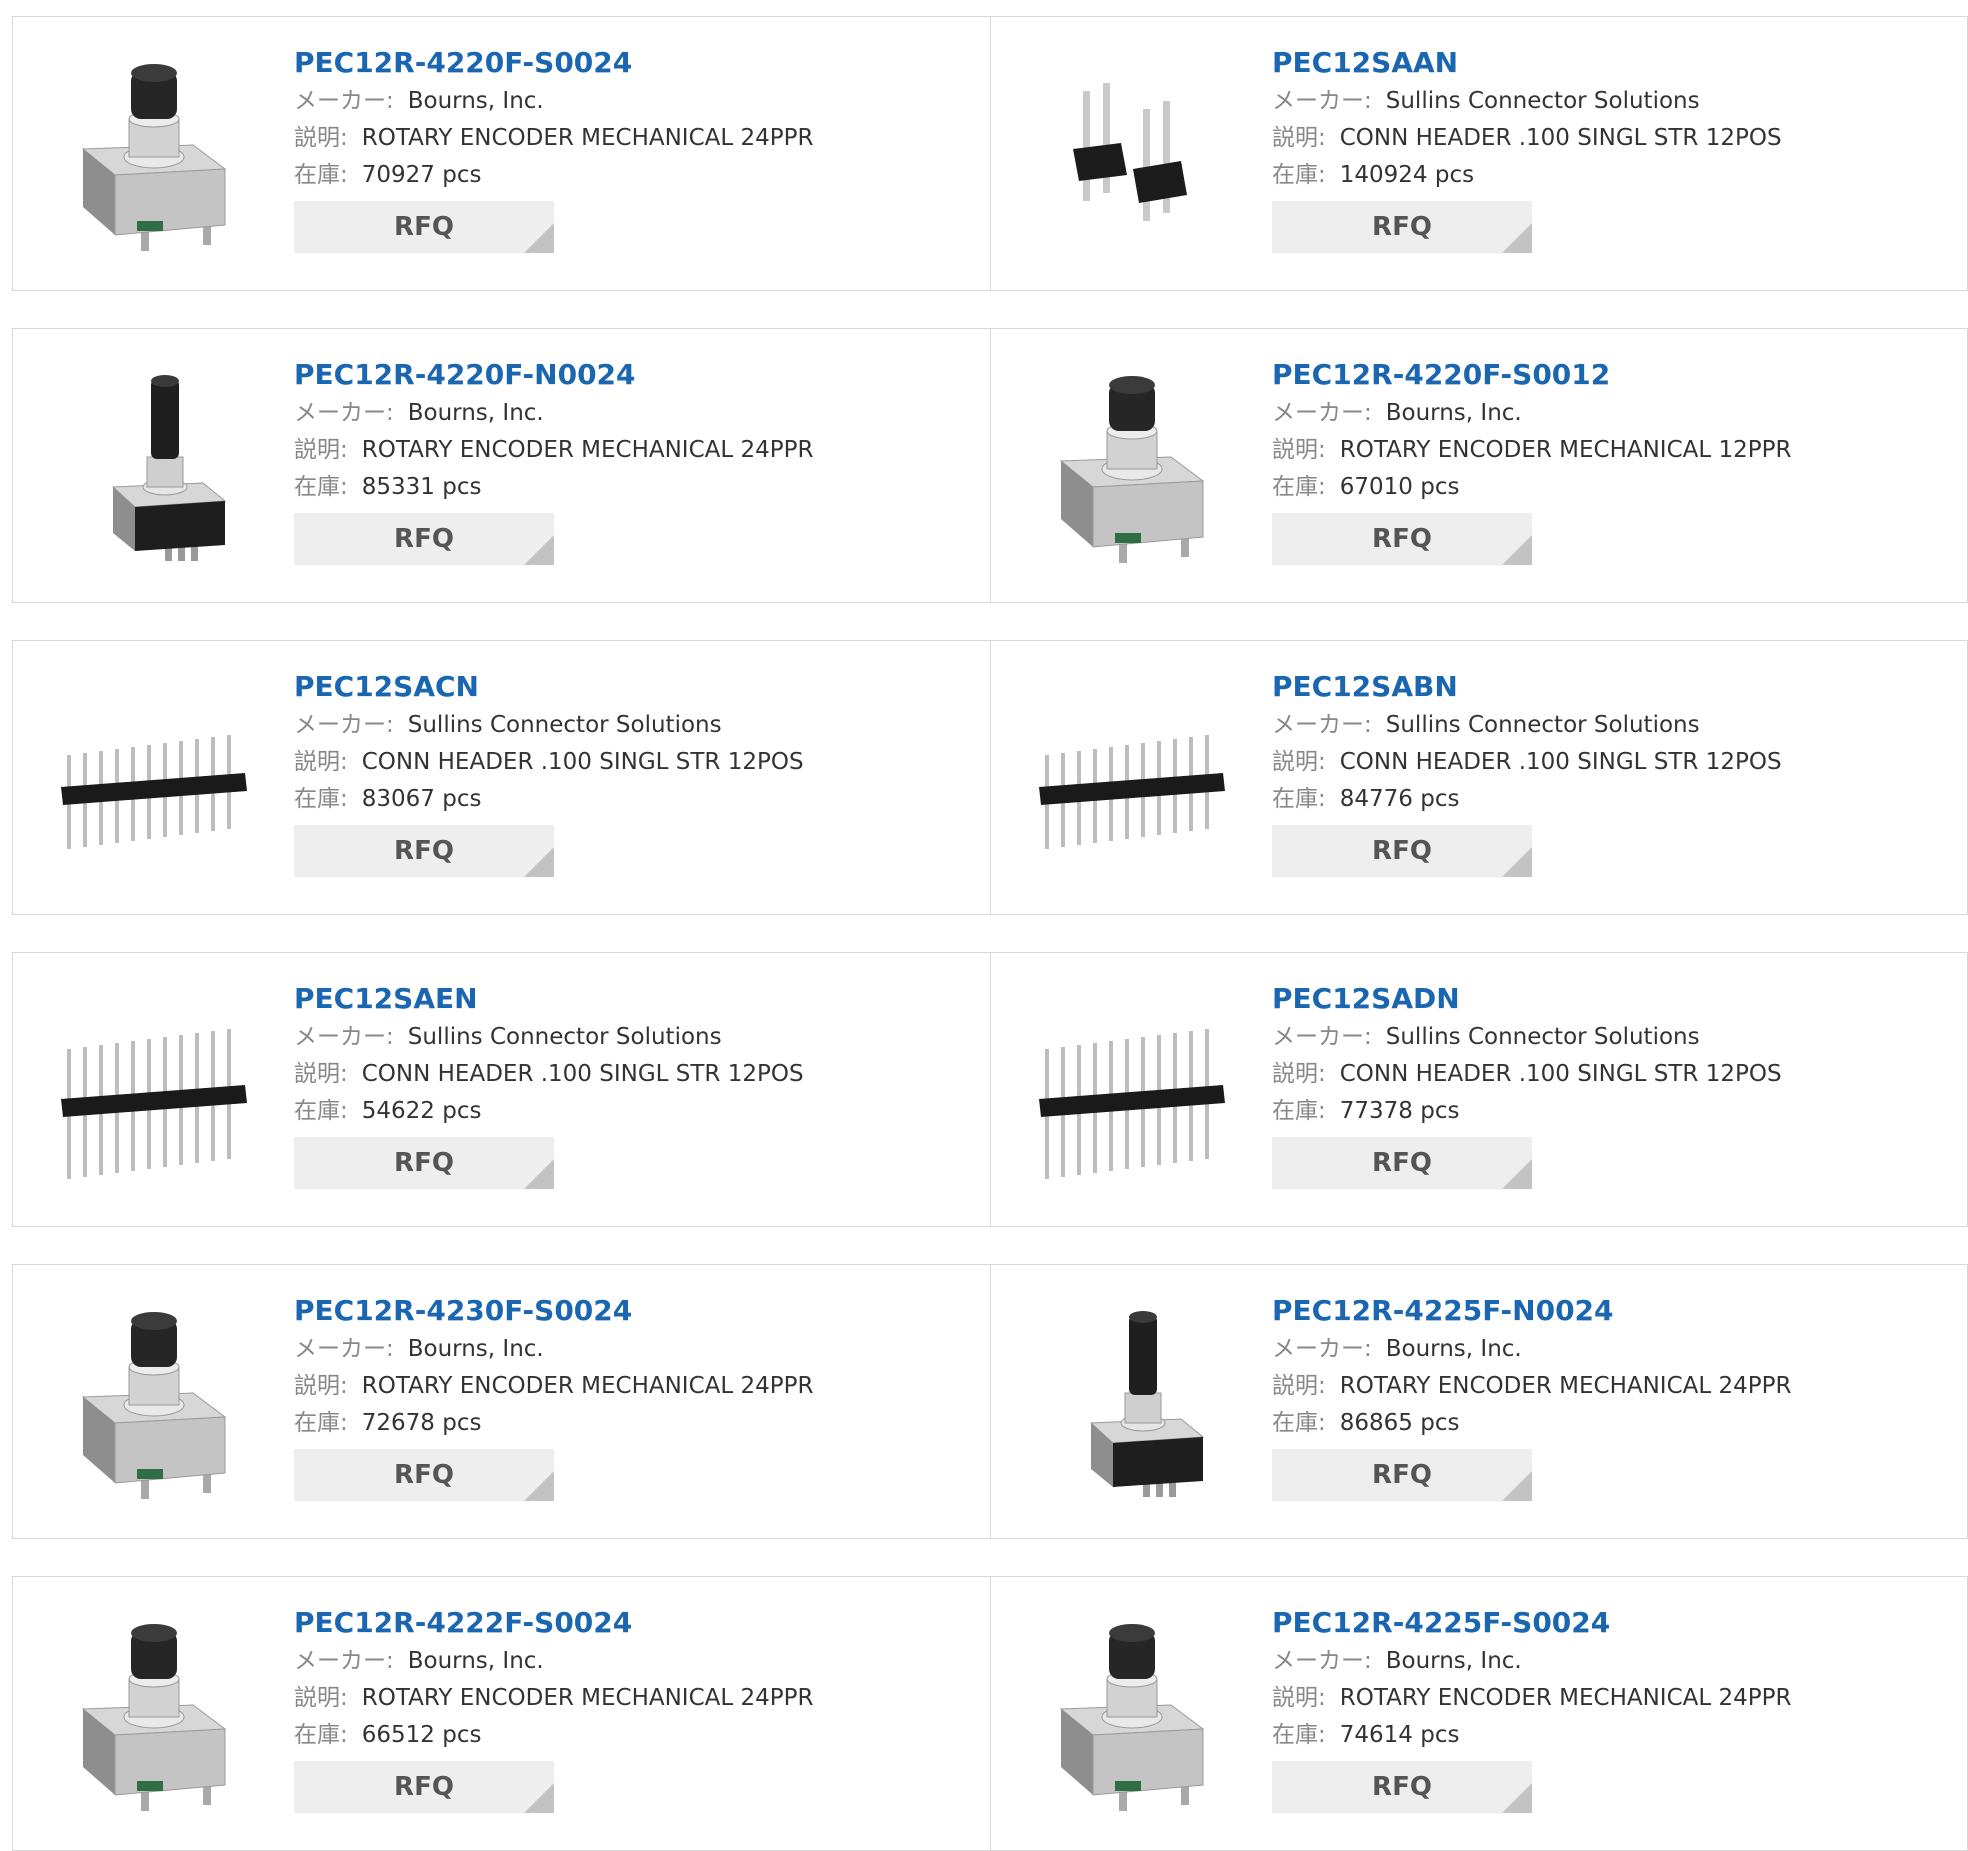  Describe the element at coordinates (1609, 1111) in the screenshot. I see `stock-line: 在庫: 77378 pcs` at that location.